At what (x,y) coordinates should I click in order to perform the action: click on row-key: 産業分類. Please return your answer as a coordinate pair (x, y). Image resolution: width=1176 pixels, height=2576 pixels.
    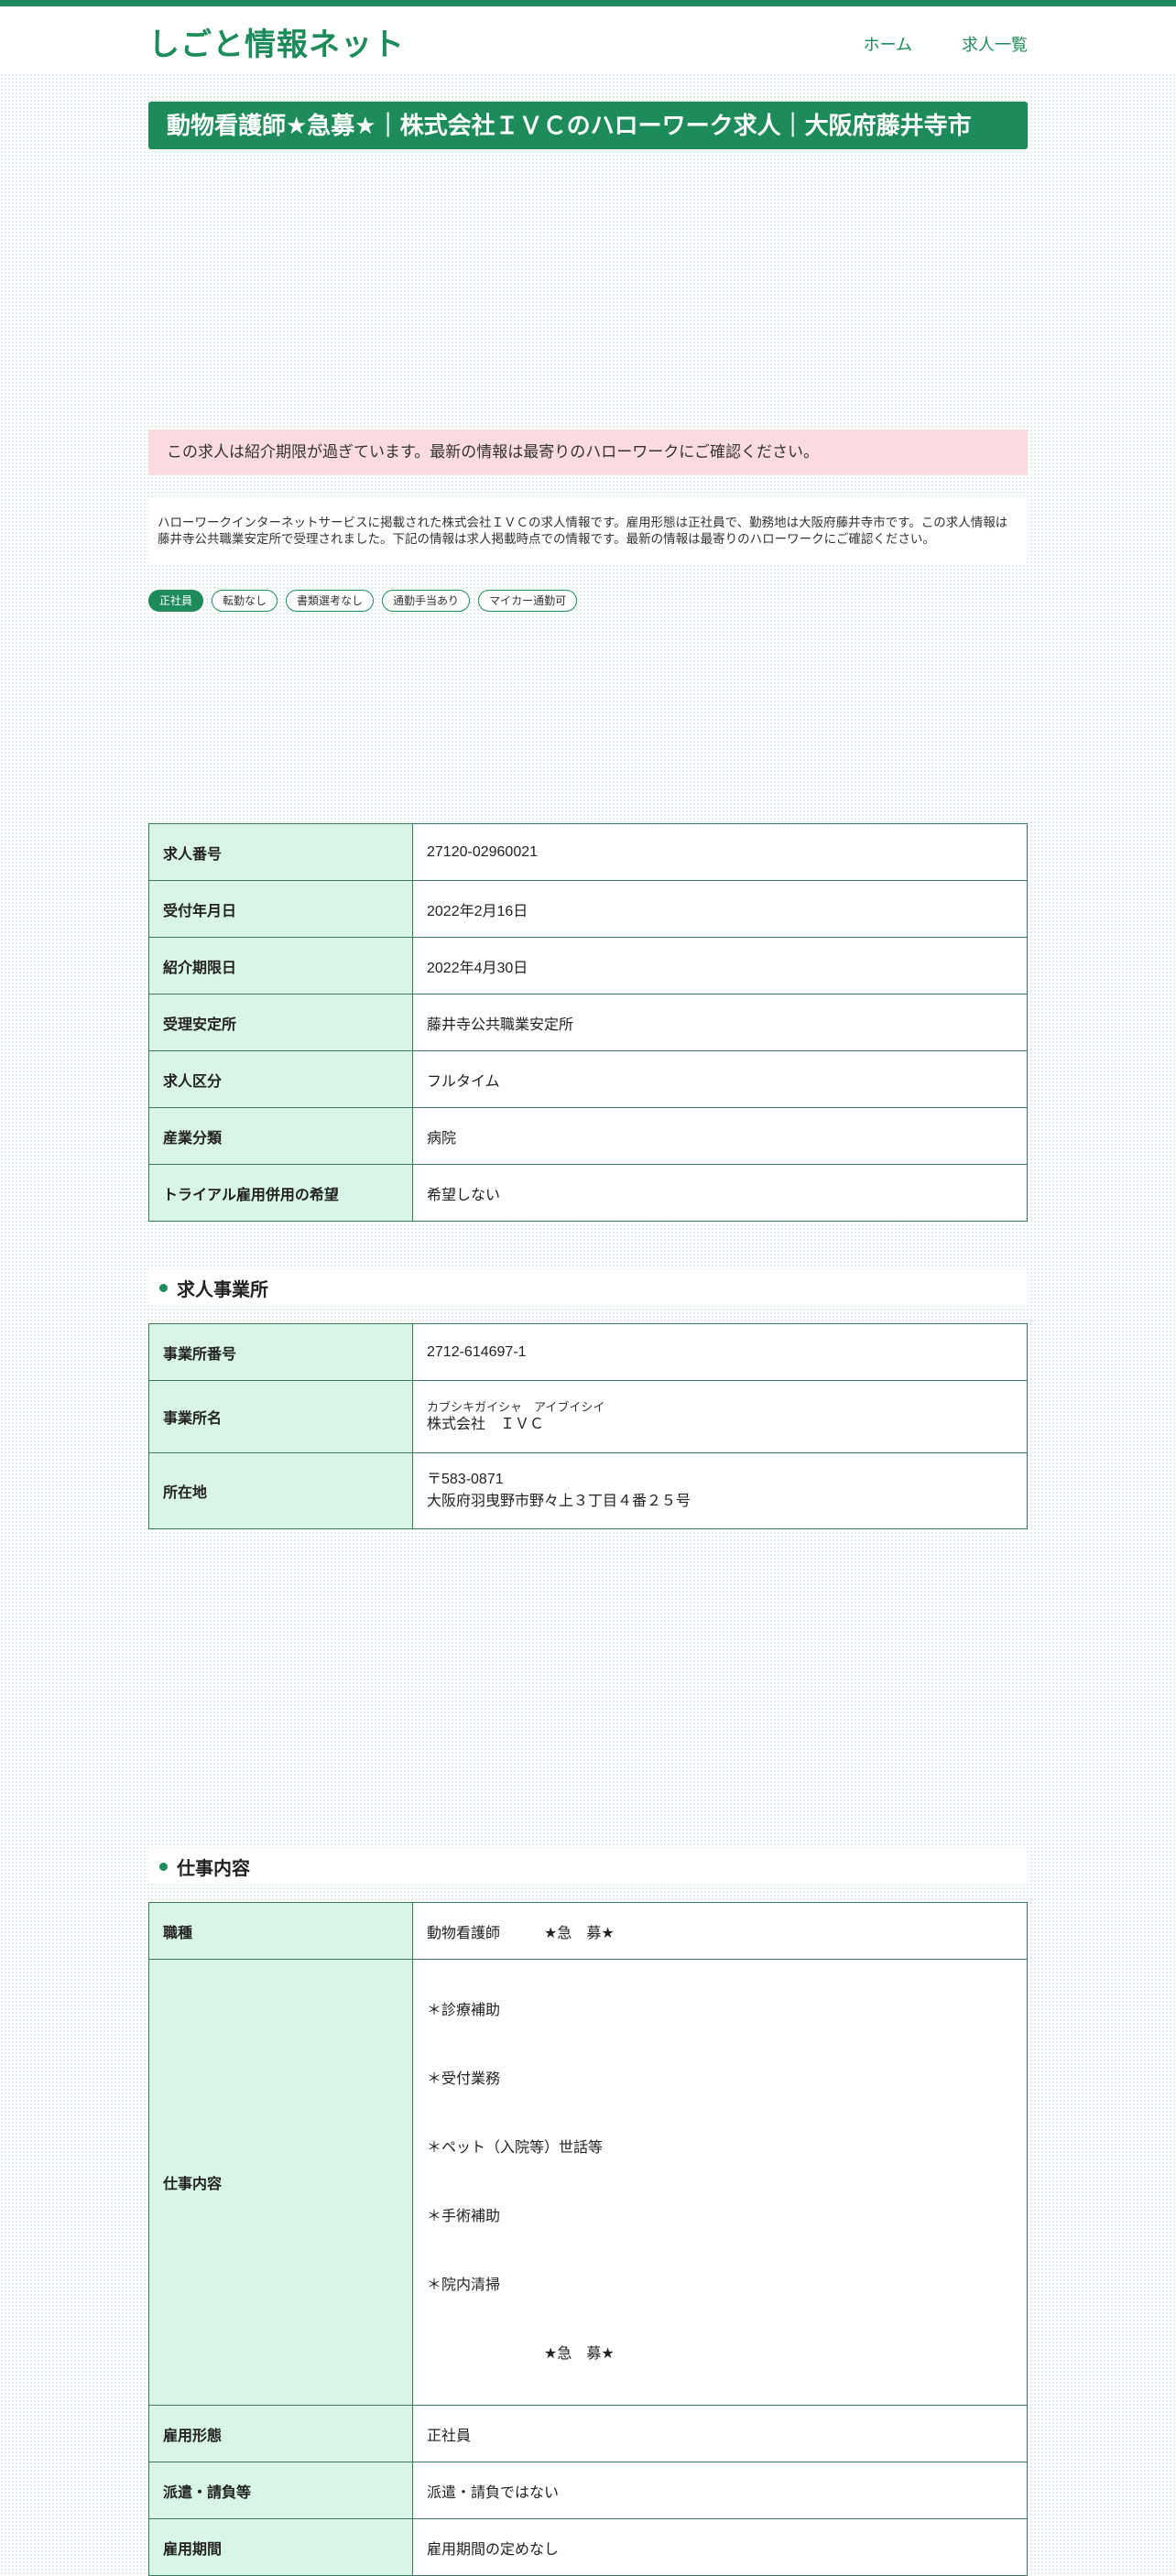
    Looking at the image, I should click on (280, 1136).